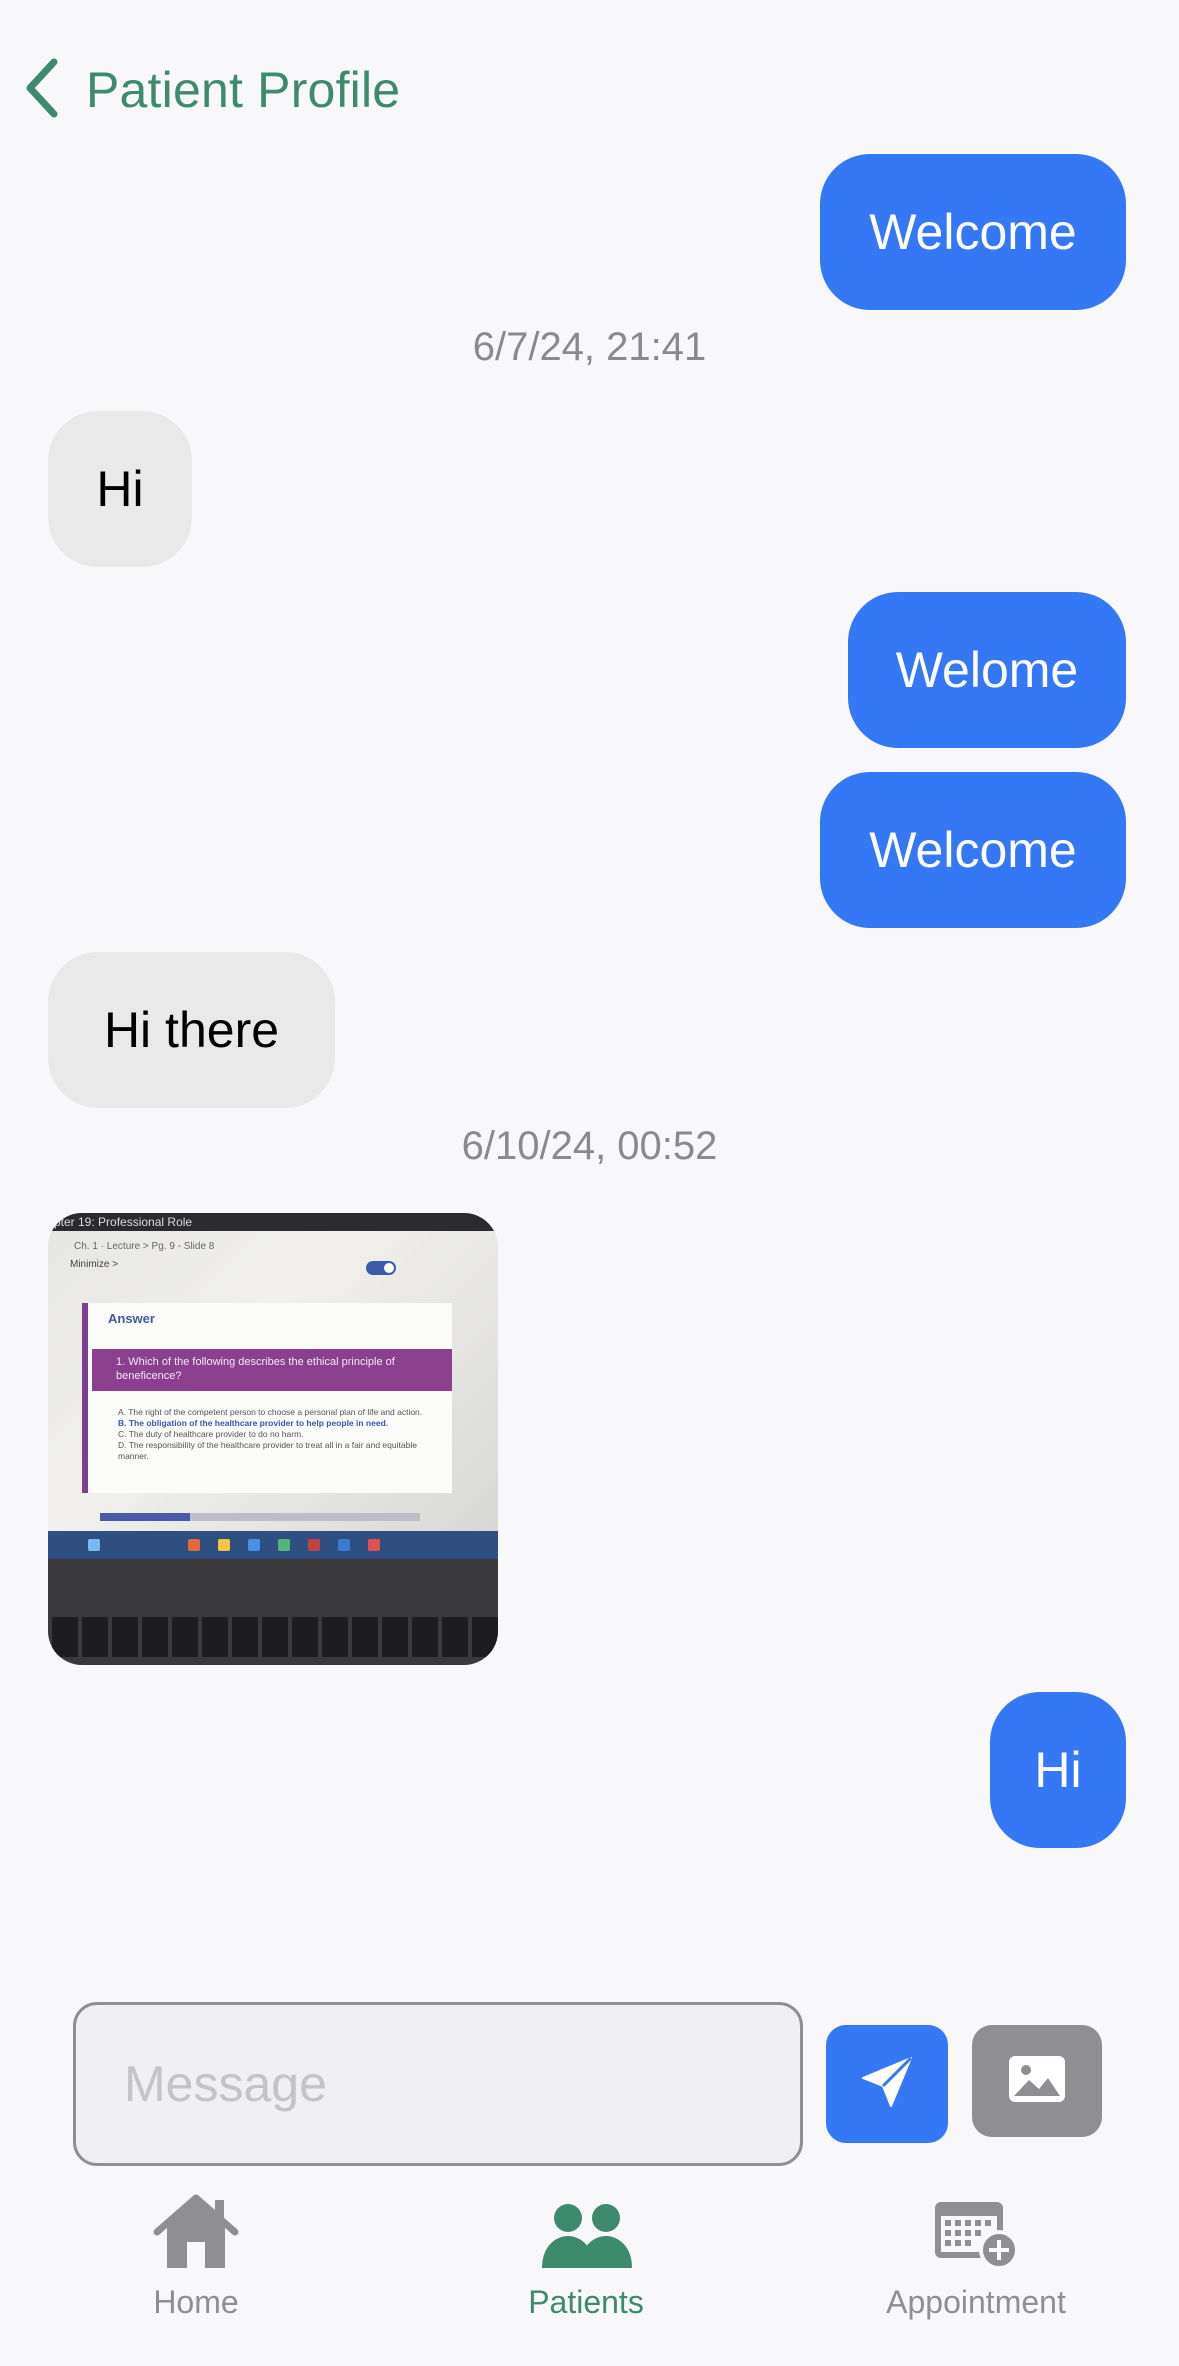 This screenshot has width=1179, height=2366. I want to click on photo-breadcrumb: Ch. 1 · Lecture > Pg. 9 - Slide 8, so click(144, 1246).